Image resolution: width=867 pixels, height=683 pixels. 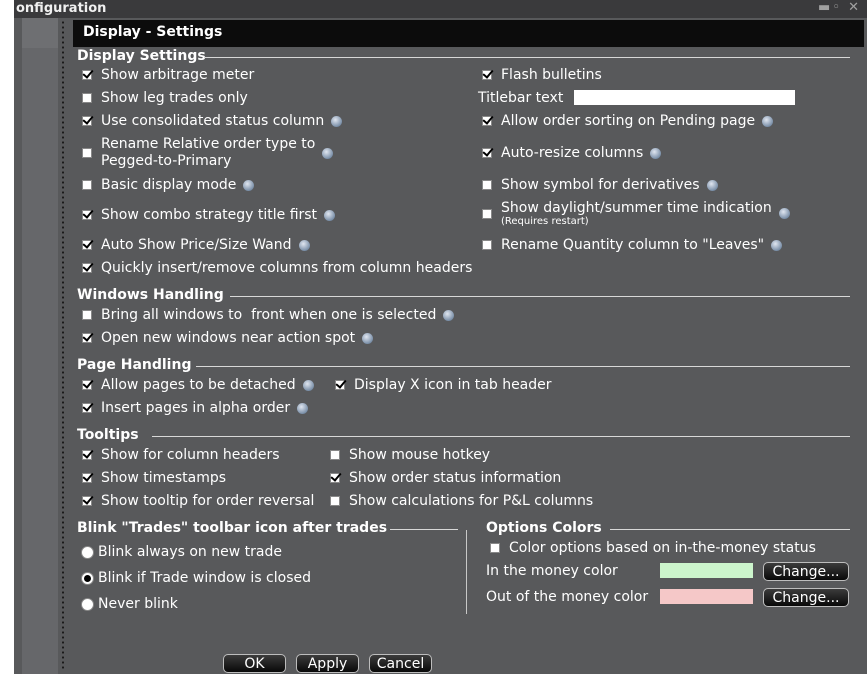 I want to click on symbol-derivatives-checkbox: Show symbol for derivatives, so click(x=600, y=185).